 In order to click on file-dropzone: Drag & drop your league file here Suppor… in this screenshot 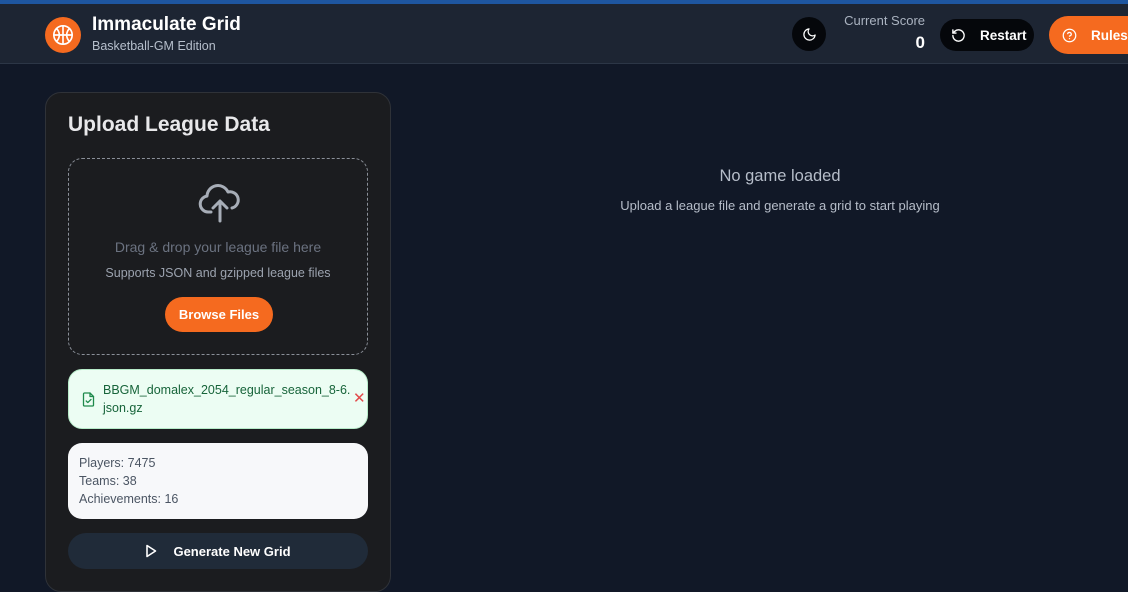, I will do `click(218, 256)`.